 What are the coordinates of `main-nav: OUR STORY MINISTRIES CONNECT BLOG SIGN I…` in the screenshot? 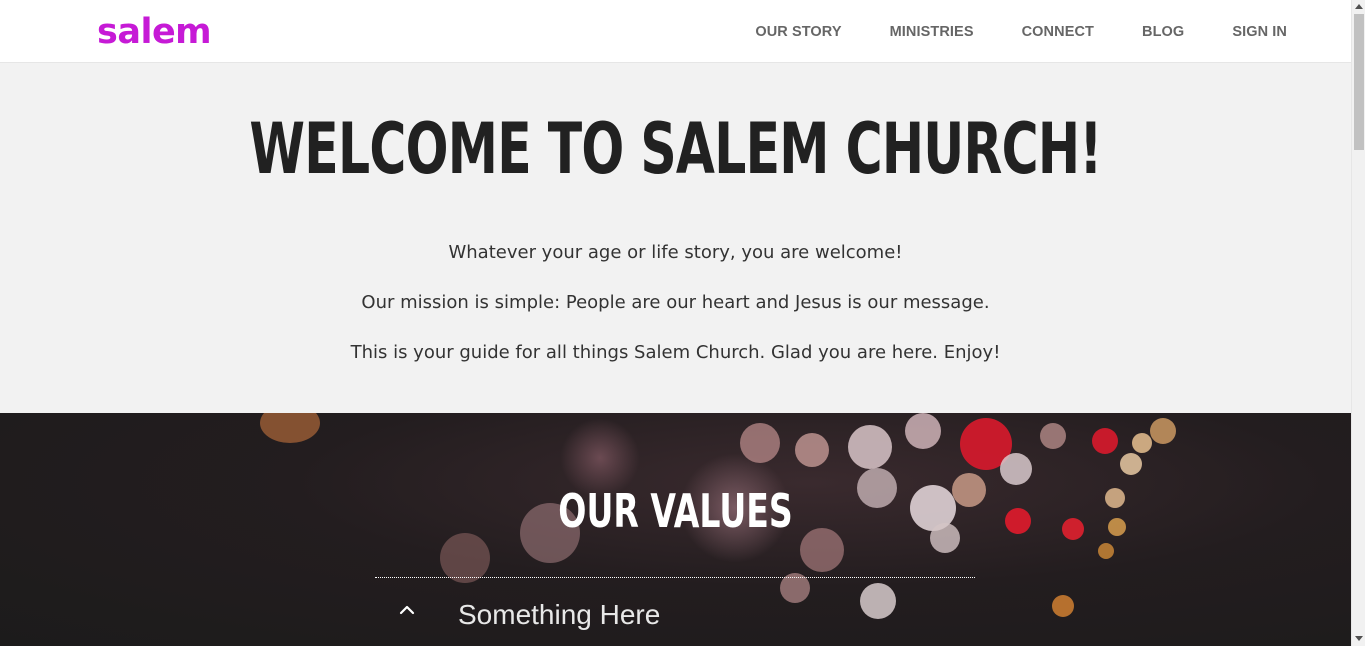 It's located at (1021, 31).